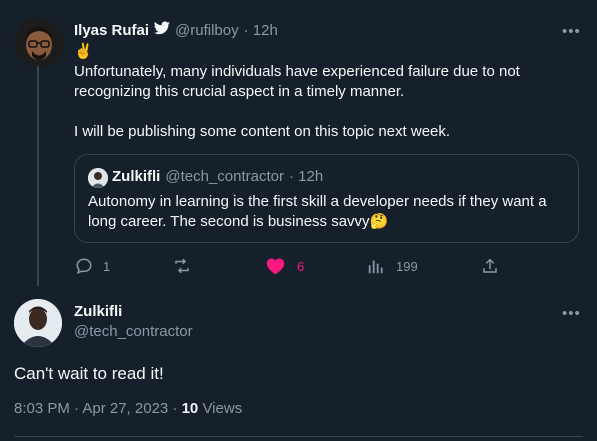  I want to click on reply-icon, so click(84, 266).